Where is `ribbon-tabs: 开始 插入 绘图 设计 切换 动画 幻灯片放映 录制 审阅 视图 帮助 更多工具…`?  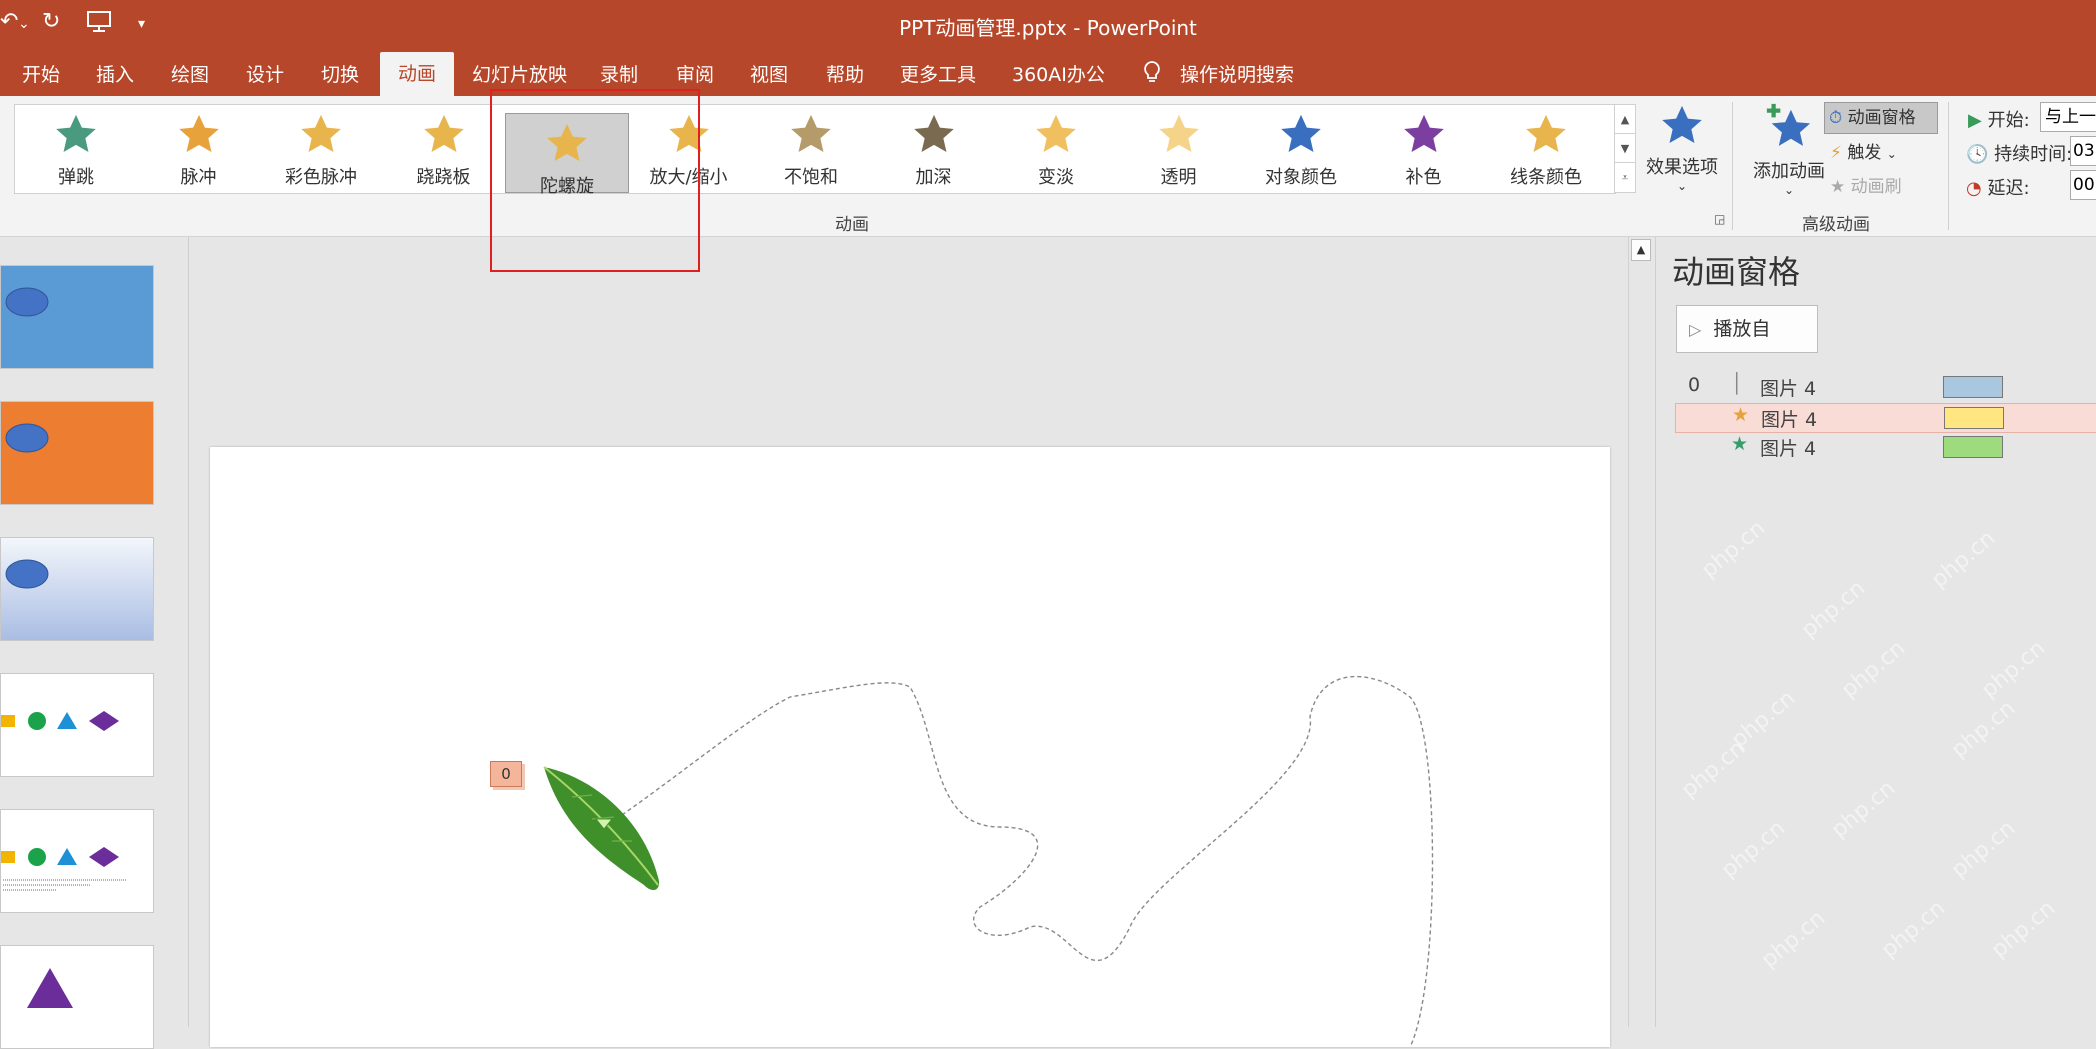
ribbon-tabs: 开始 插入 绘图 设计 切换 动画 幻灯片放映 录制 审阅 视图 帮助 更多工具… is located at coordinates (1048, 73).